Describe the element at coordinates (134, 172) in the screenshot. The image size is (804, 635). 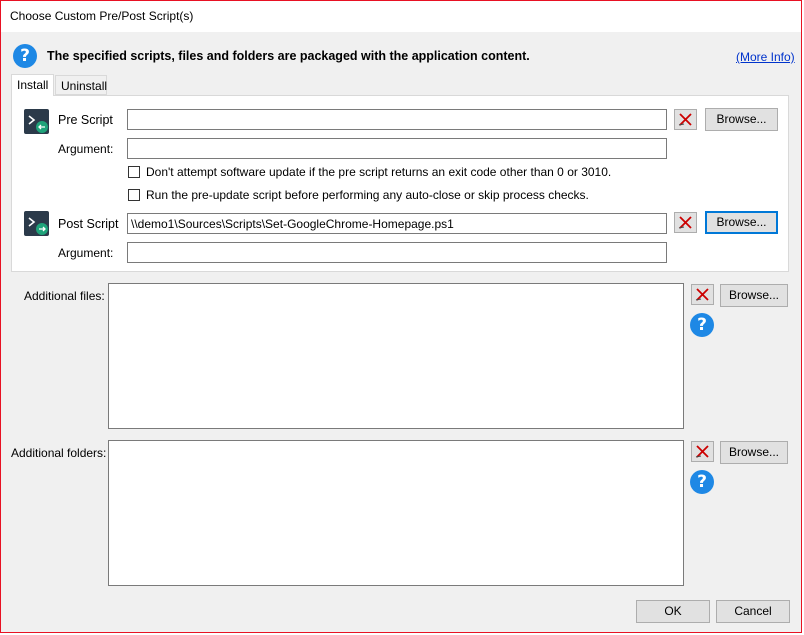
I see `exit-code-checkbox` at that location.